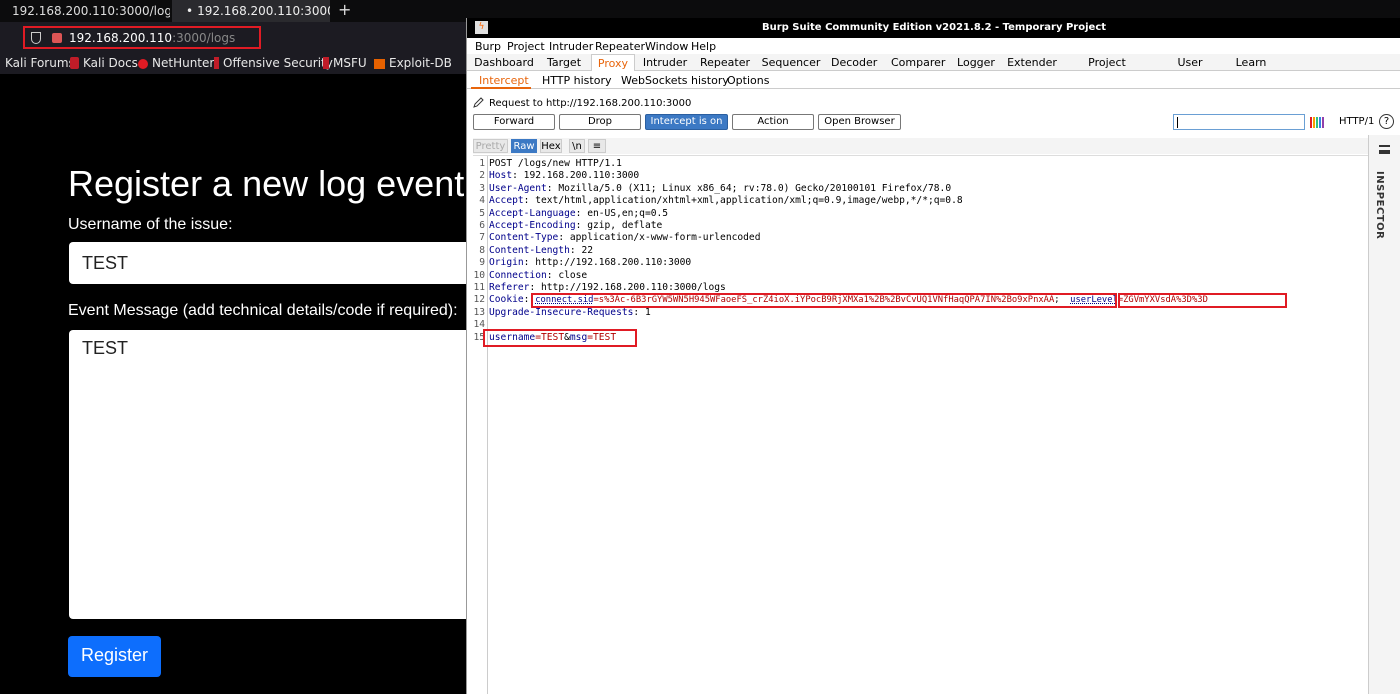 The height and width of the screenshot is (694, 1400). Describe the element at coordinates (1317, 122) in the screenshot. I see `highlight-color-icon` at that location.